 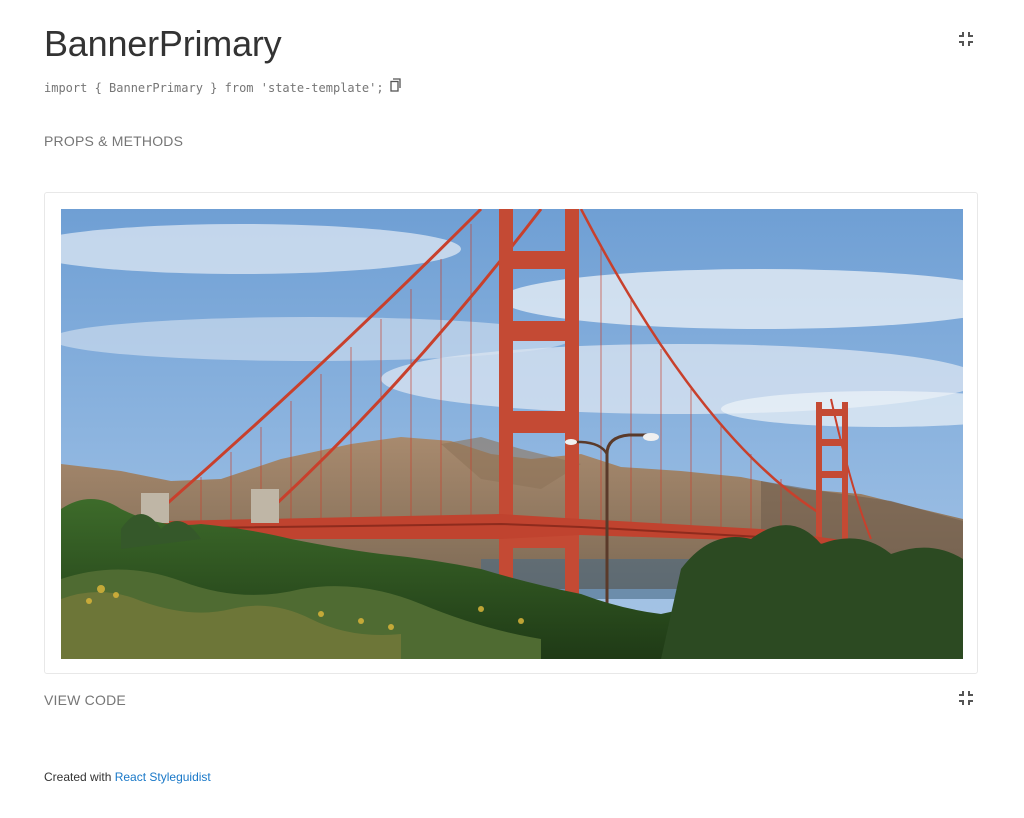 What do you see at coordinates (163, 777) in the screenshot?
I see `styleguidist-link: React Styleguidist` at bounding box center [163, 777].